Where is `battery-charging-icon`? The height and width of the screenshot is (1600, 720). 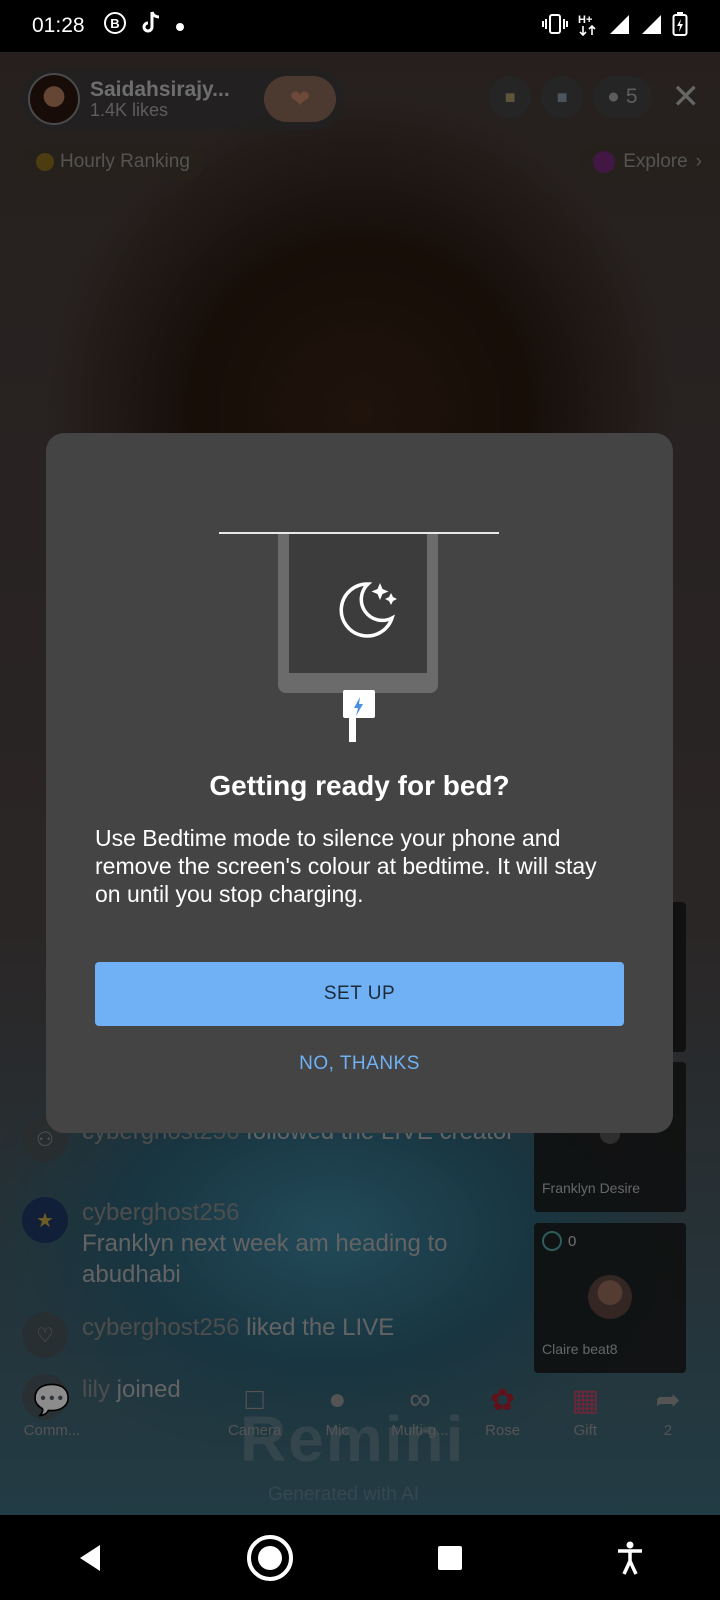
battery-charging-icon is located at coordinates (680, 26).